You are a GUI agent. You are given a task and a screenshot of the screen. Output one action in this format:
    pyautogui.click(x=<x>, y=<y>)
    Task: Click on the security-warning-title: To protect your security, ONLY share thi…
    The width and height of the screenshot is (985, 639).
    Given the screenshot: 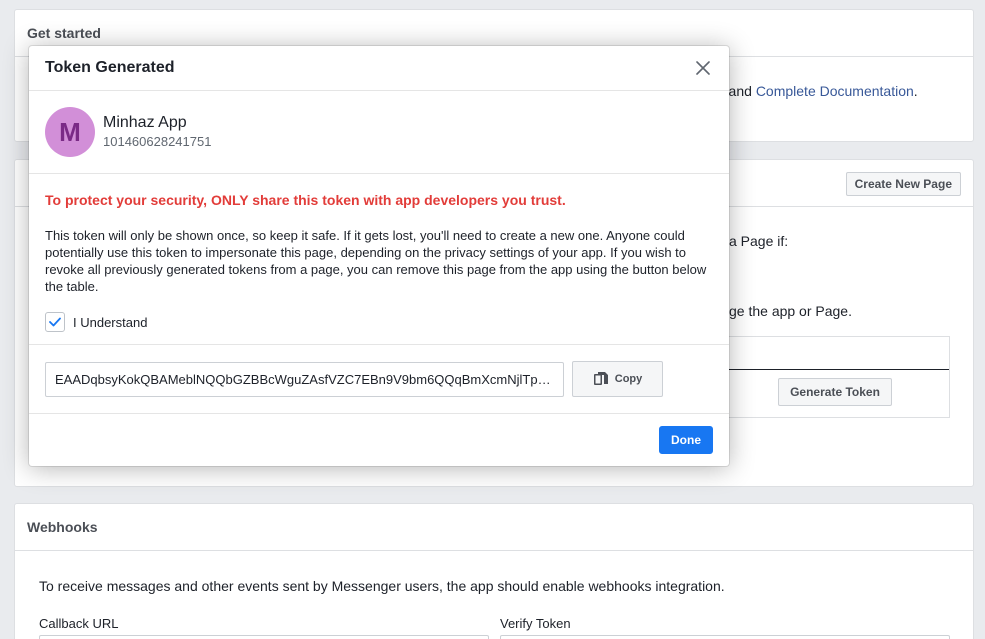 What is the action you would take?
    pyautogui.click(x=305, y=200)
    